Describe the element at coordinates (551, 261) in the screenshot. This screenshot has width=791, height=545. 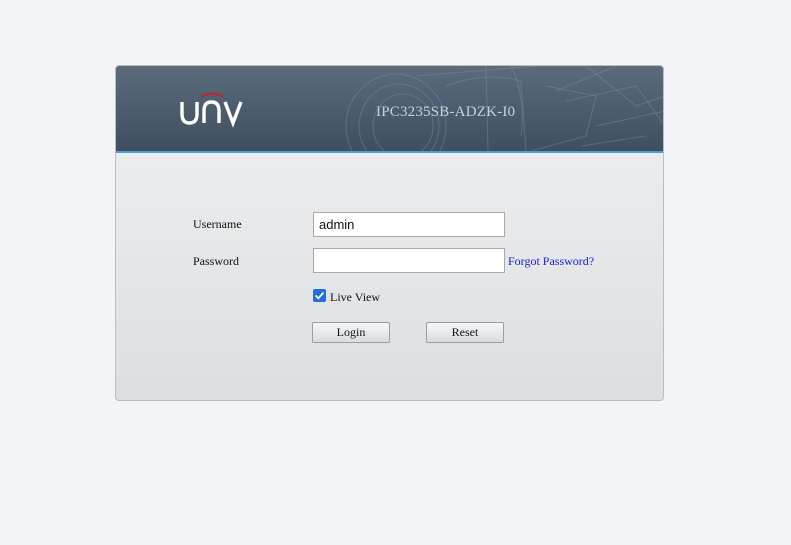
I see `forgot-password-link: Forgot Password?` at that location.